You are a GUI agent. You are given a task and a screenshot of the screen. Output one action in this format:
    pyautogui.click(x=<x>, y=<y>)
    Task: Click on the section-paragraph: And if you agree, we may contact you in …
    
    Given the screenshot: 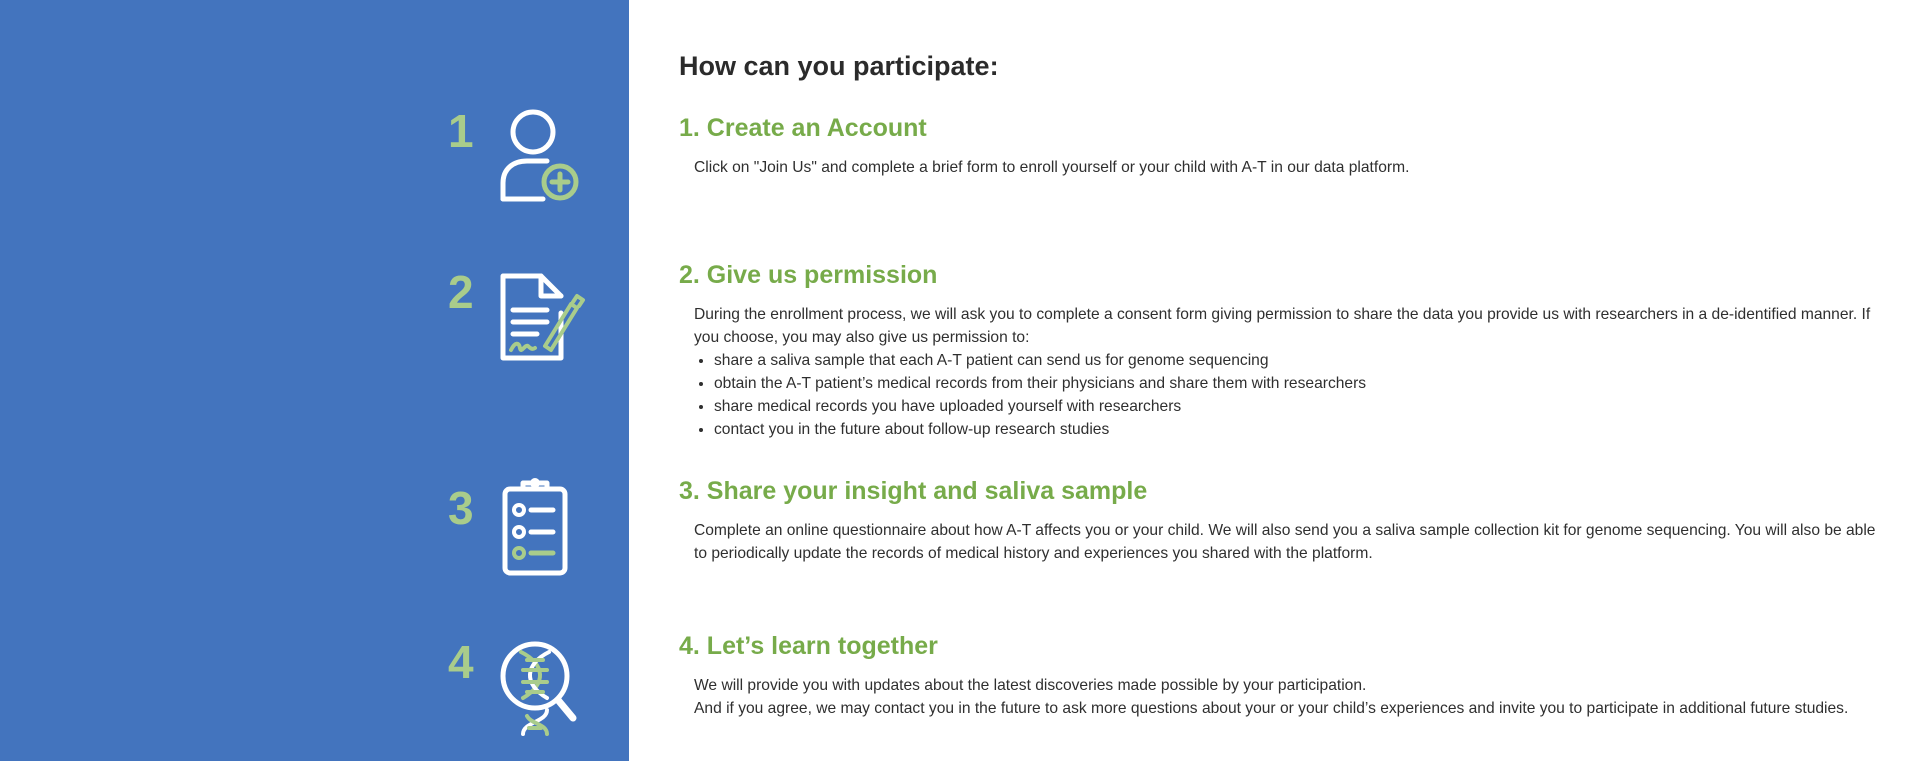 What is the action you would take?
    pyautogui.click(x=1271, y=708)
    